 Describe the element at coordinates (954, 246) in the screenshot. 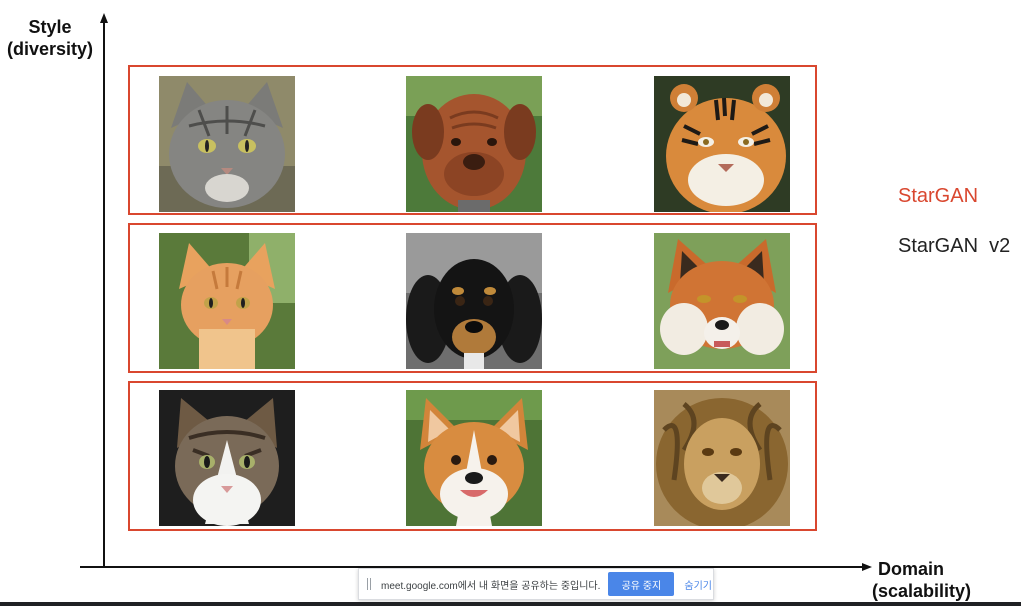

I see `legend-stargan-v2: StarGAN v2` at that location.